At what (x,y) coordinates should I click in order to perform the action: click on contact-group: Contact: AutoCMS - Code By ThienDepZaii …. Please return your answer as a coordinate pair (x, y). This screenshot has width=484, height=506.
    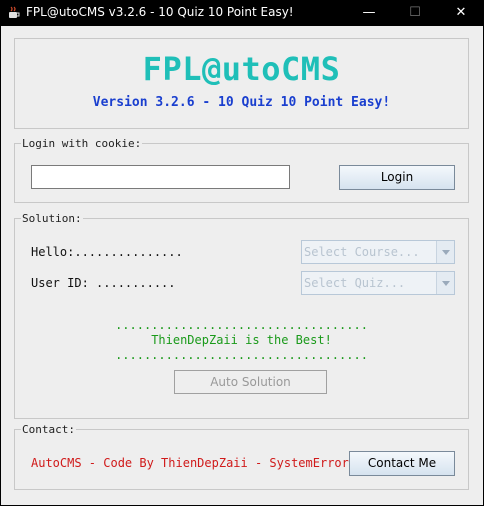
    Looking at the image, I should click on (241, 456).